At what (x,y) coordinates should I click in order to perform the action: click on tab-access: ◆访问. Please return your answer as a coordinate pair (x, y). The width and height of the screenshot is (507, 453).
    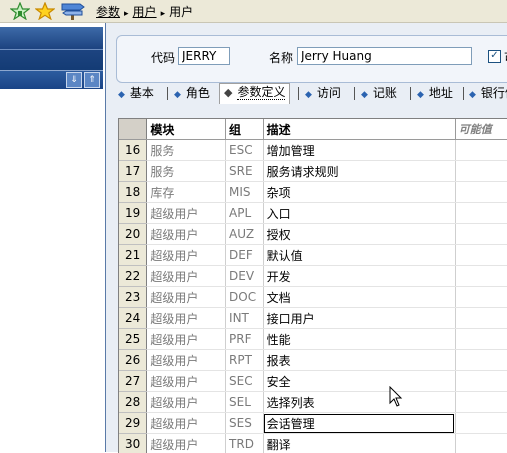
    Looking at the image, I should click on (323, 93).